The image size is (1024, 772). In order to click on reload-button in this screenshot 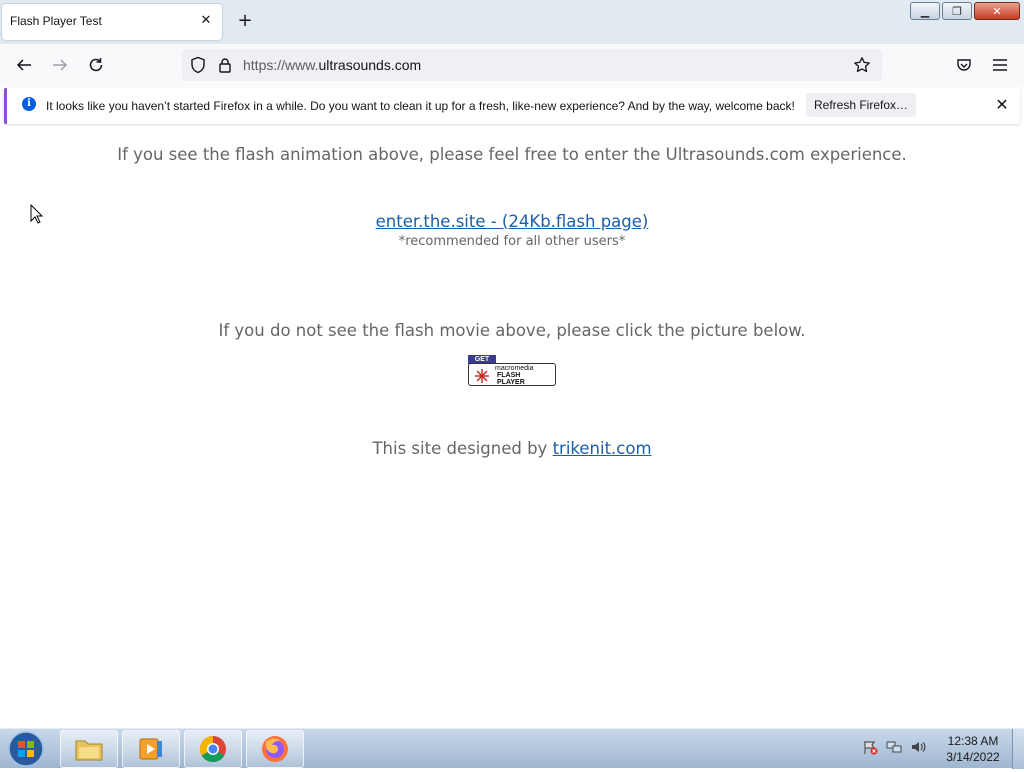, I will do `click(96, 65)`.